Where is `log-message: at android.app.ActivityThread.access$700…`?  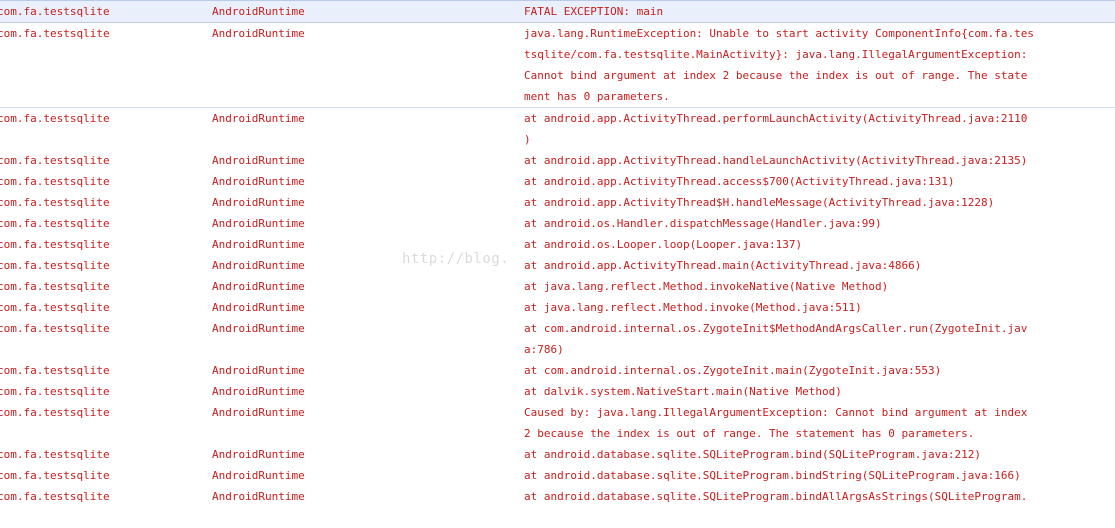 log-message: at android.app.ActivityThread.access$700… is located at coordinates (792, 181).